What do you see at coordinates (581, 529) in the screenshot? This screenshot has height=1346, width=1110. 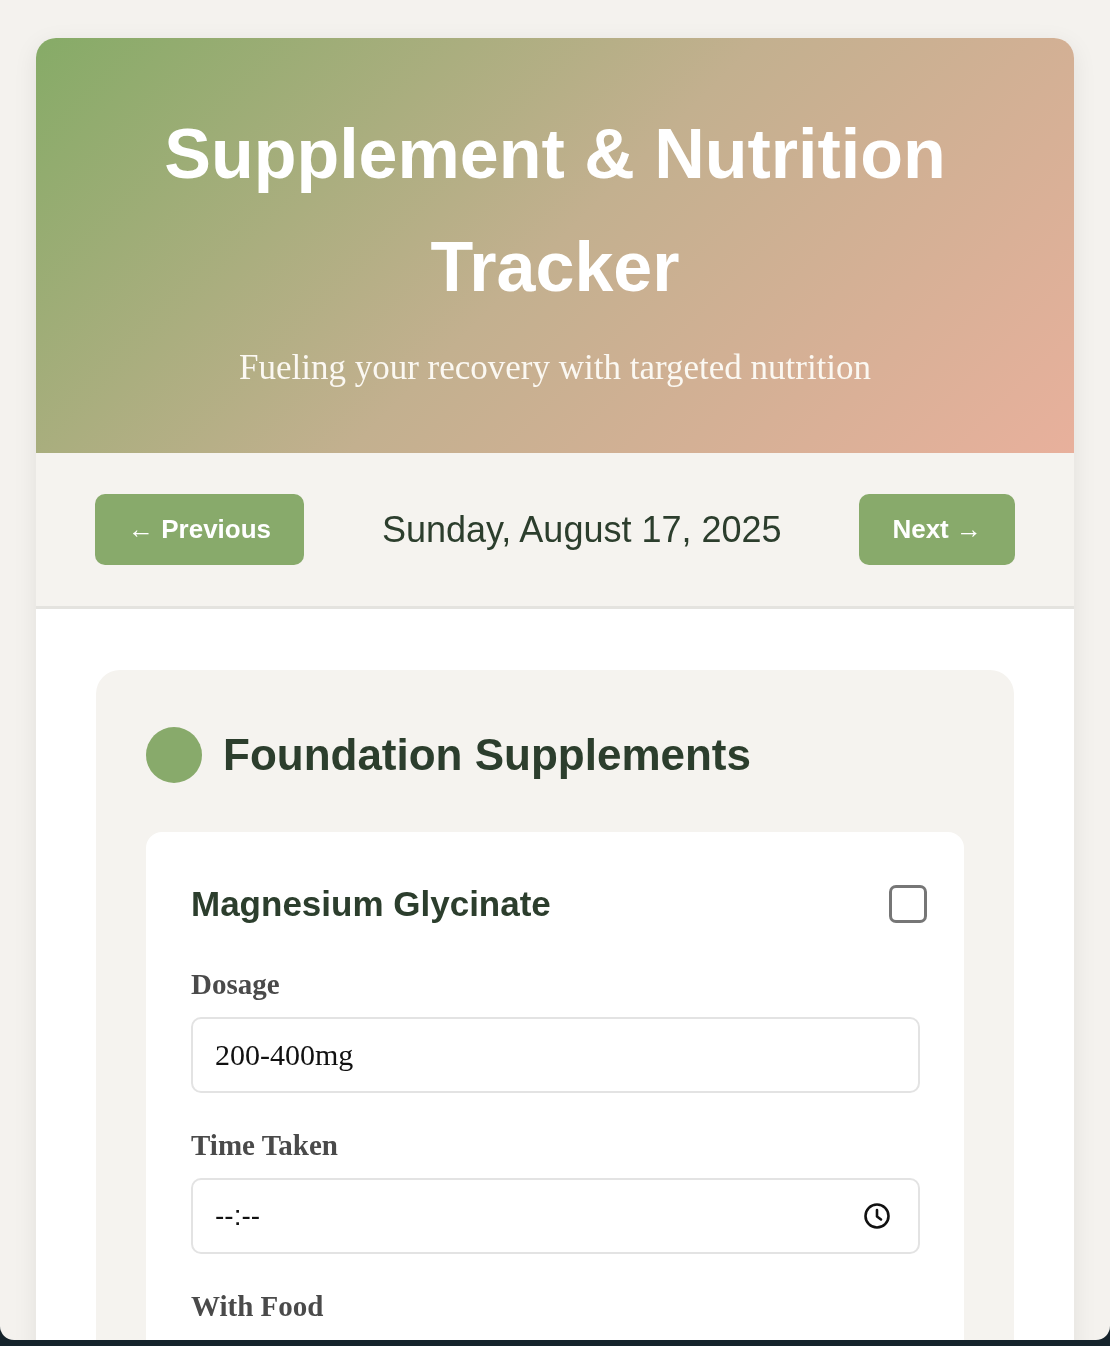 I see `current-date: Sunday, August 17, 2025` at bounding box center [581, 529].